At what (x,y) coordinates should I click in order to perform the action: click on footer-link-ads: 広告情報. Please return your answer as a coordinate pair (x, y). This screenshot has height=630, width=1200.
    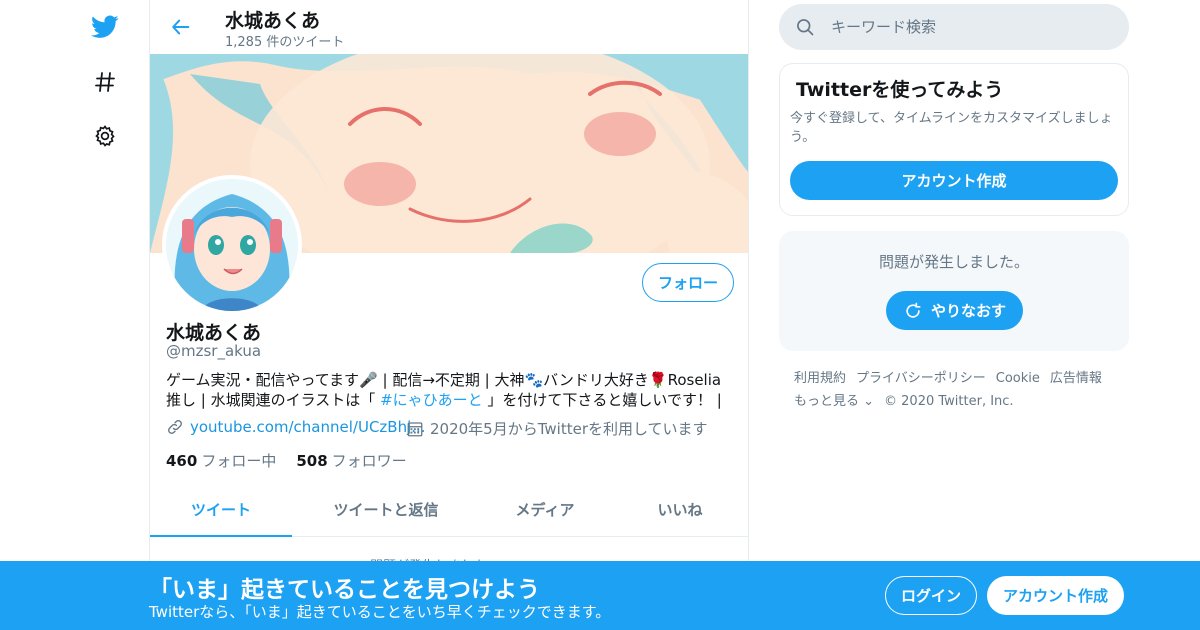
    Looking at the image, I should click on (1076, 378).